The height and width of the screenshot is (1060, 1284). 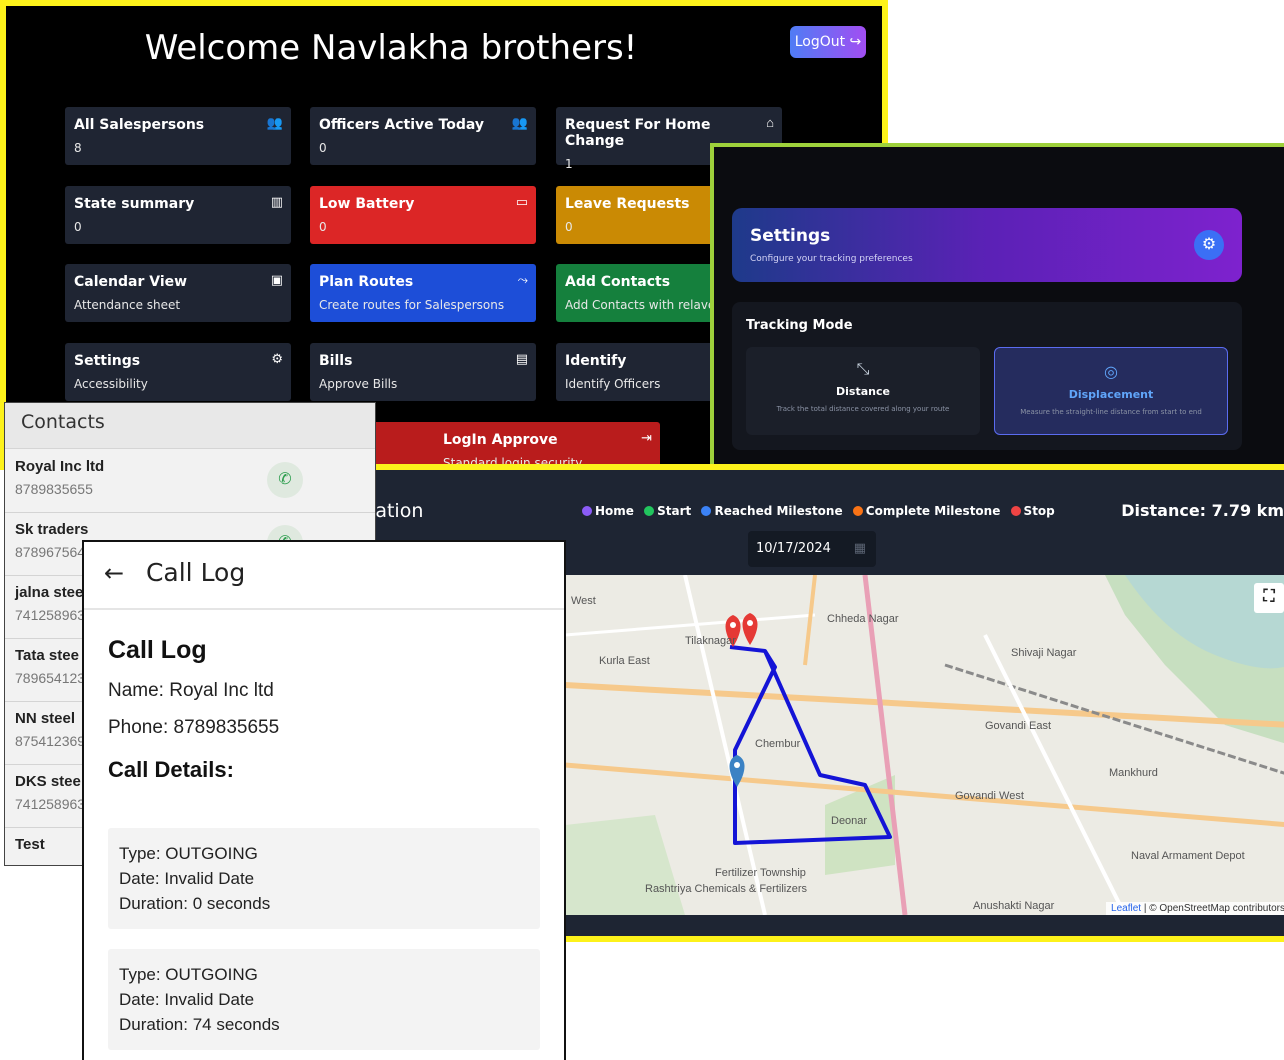 What do you see at coordinates (188, 853) in the screenshot?
I see `call-type: Type: OUTGOING` at bounding box center [188, 853].